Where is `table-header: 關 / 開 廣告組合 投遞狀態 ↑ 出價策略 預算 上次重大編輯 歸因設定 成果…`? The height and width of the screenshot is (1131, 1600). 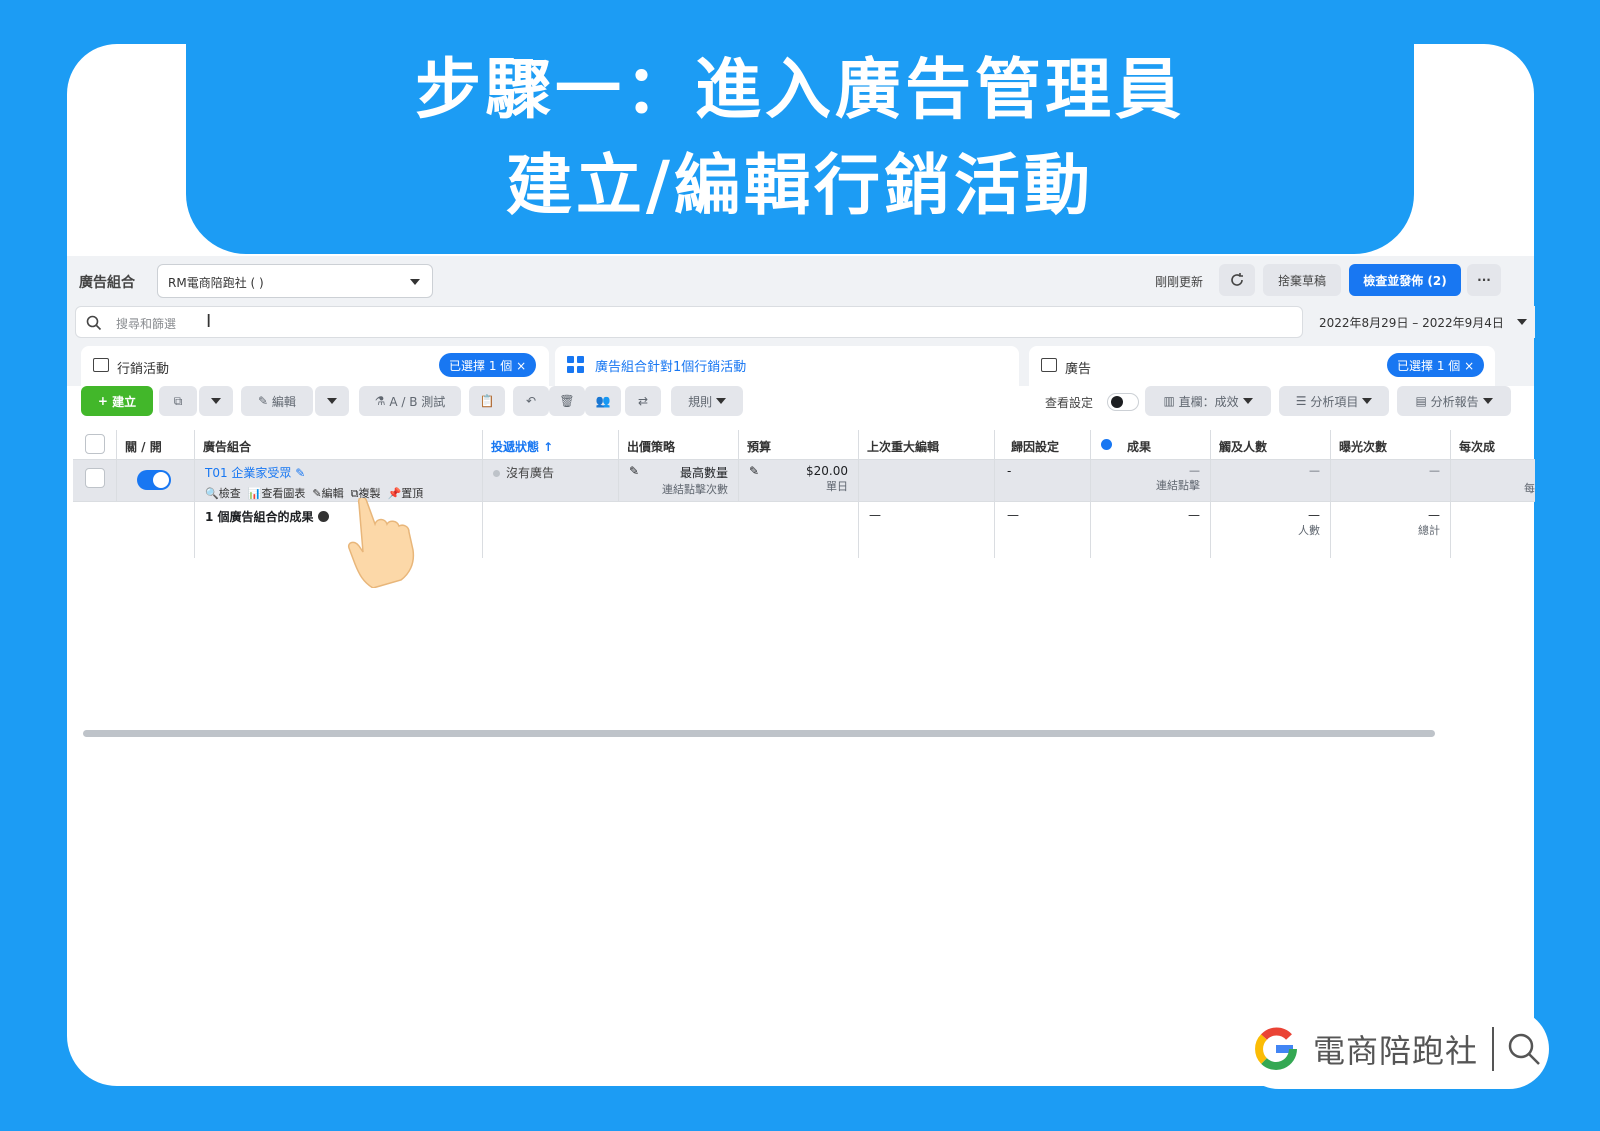 table-header: 關 / 開 廣告組合 投遞狀態 ↑ 出價策略 預算 上次重大編輯 歸因設定 成果… is located at coordinates (804, 445).